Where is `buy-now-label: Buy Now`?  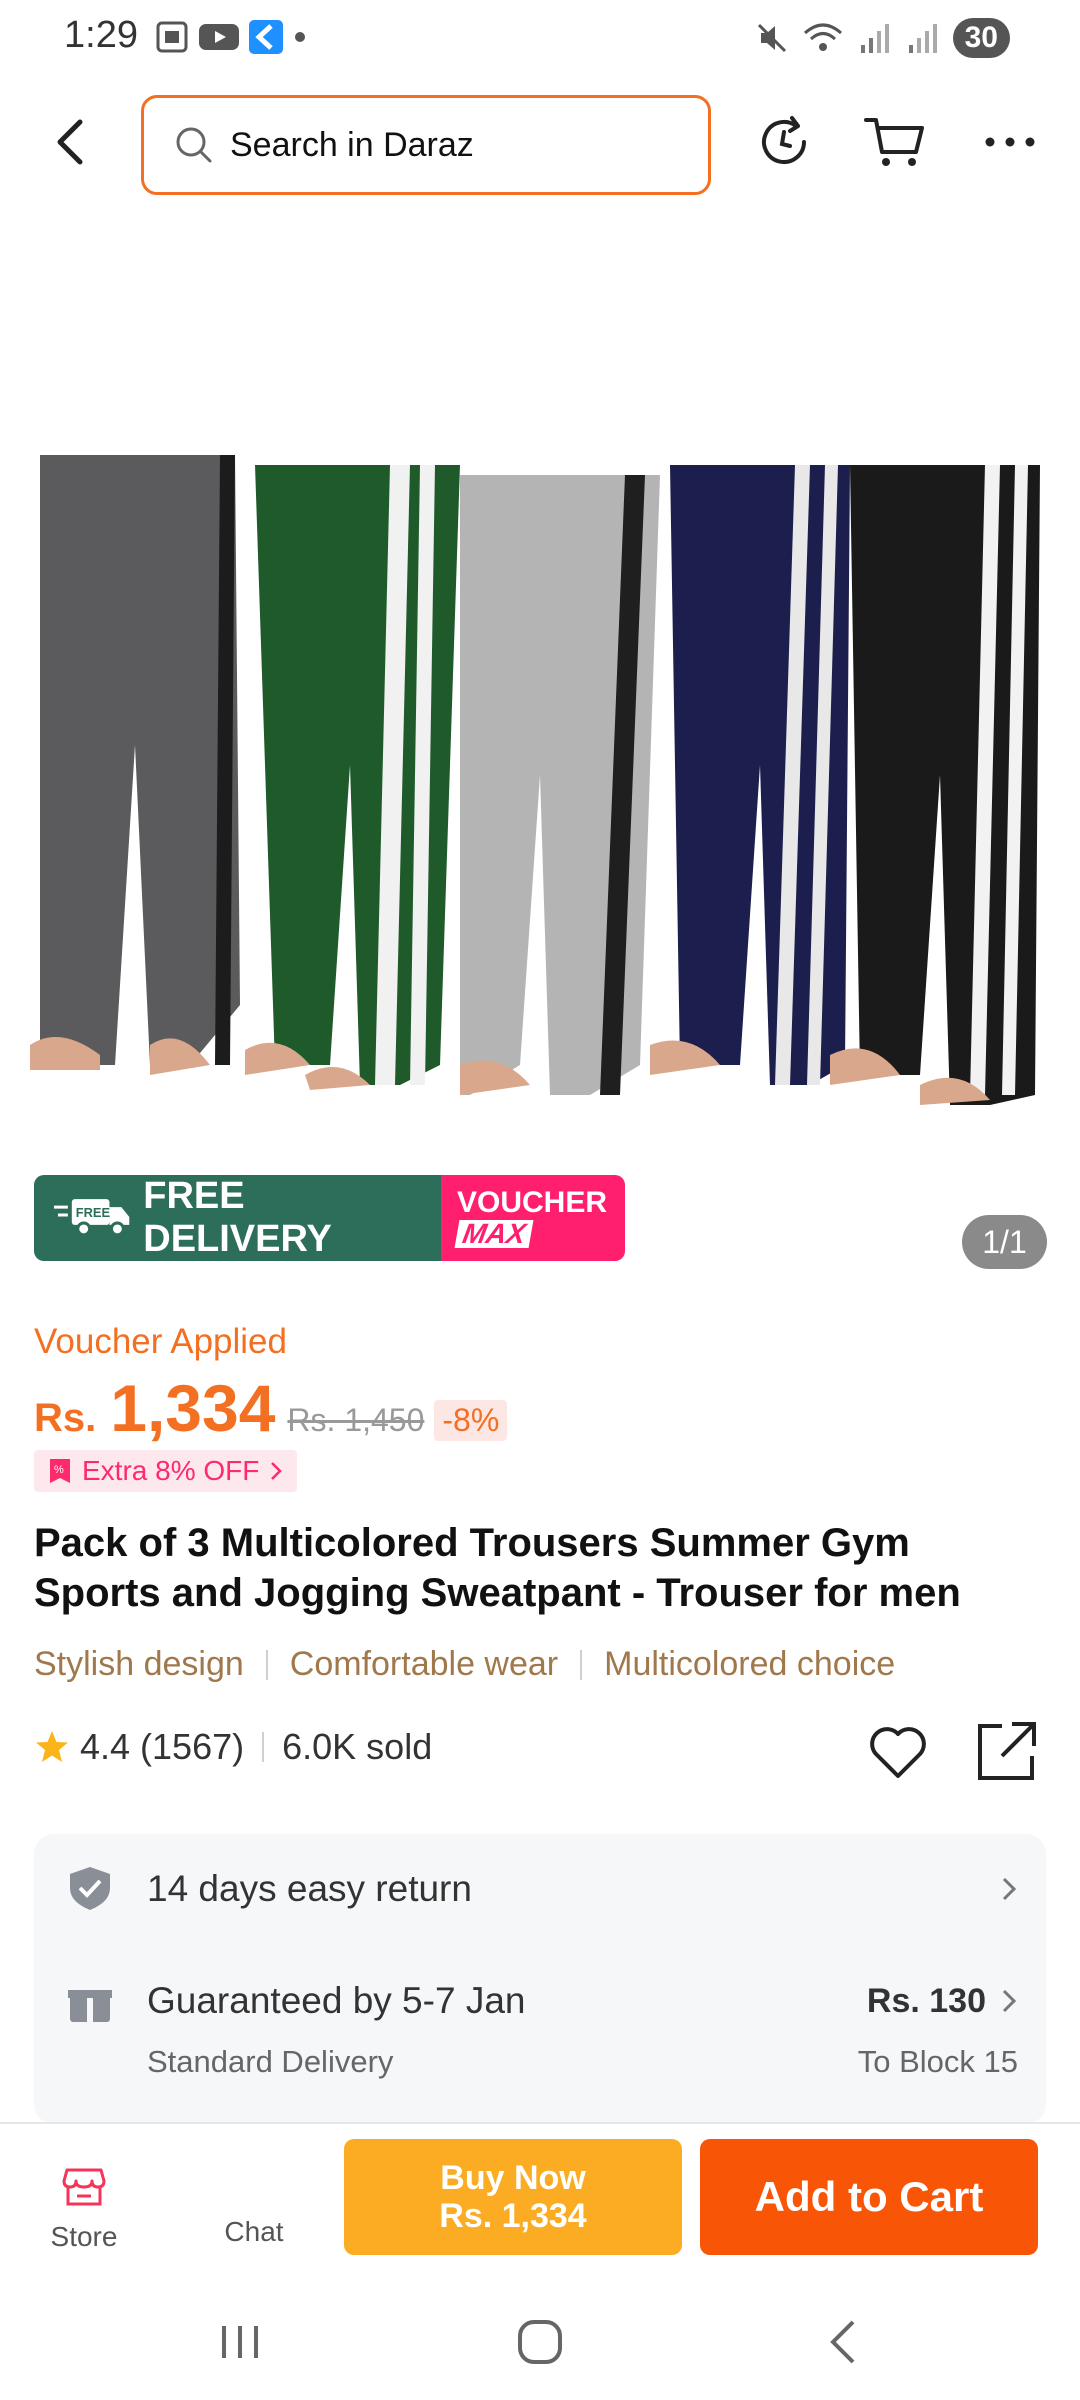 buy-now-label: Buy Now is located at coordinates (513, 2178).